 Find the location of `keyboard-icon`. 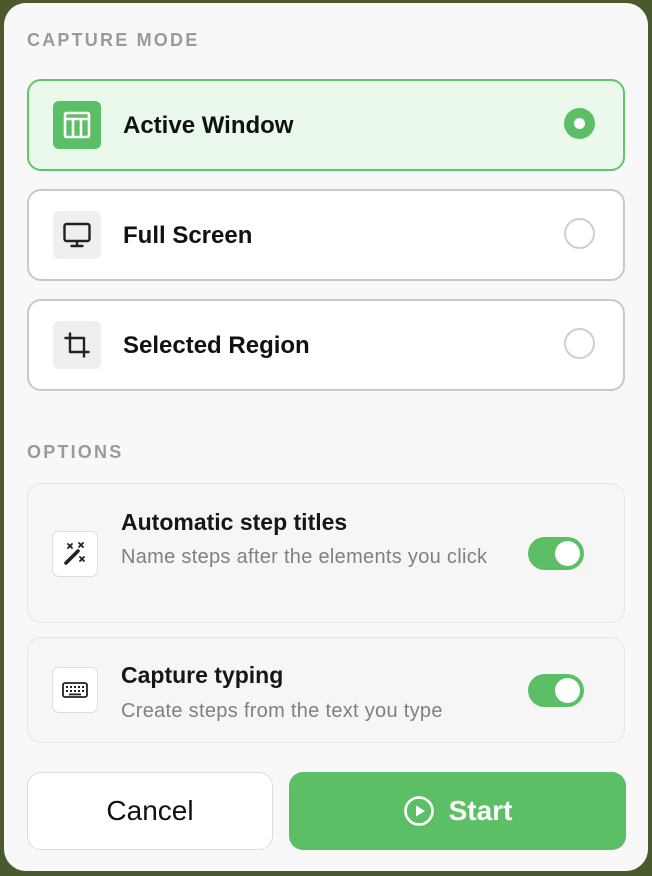

keyboard-icon is located at coordinates (75, 690).